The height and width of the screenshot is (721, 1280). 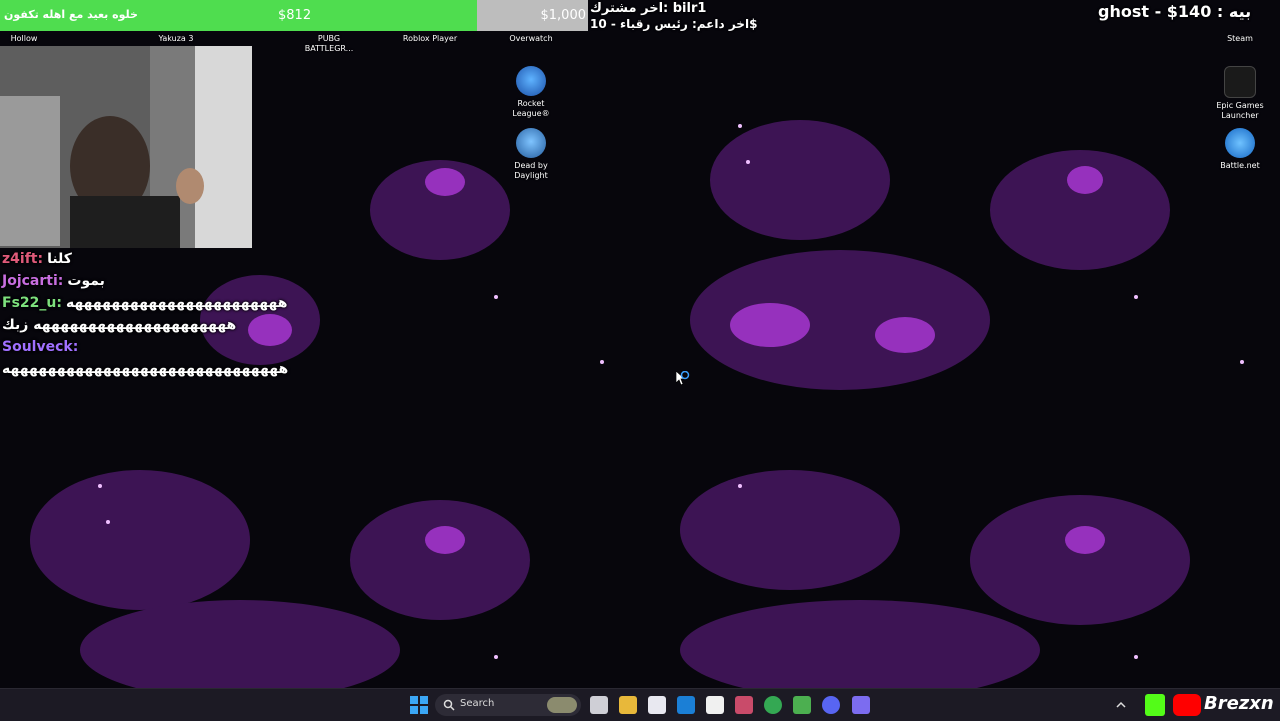 I want to click on file-explorer-icon, so click(x=628, y=705).